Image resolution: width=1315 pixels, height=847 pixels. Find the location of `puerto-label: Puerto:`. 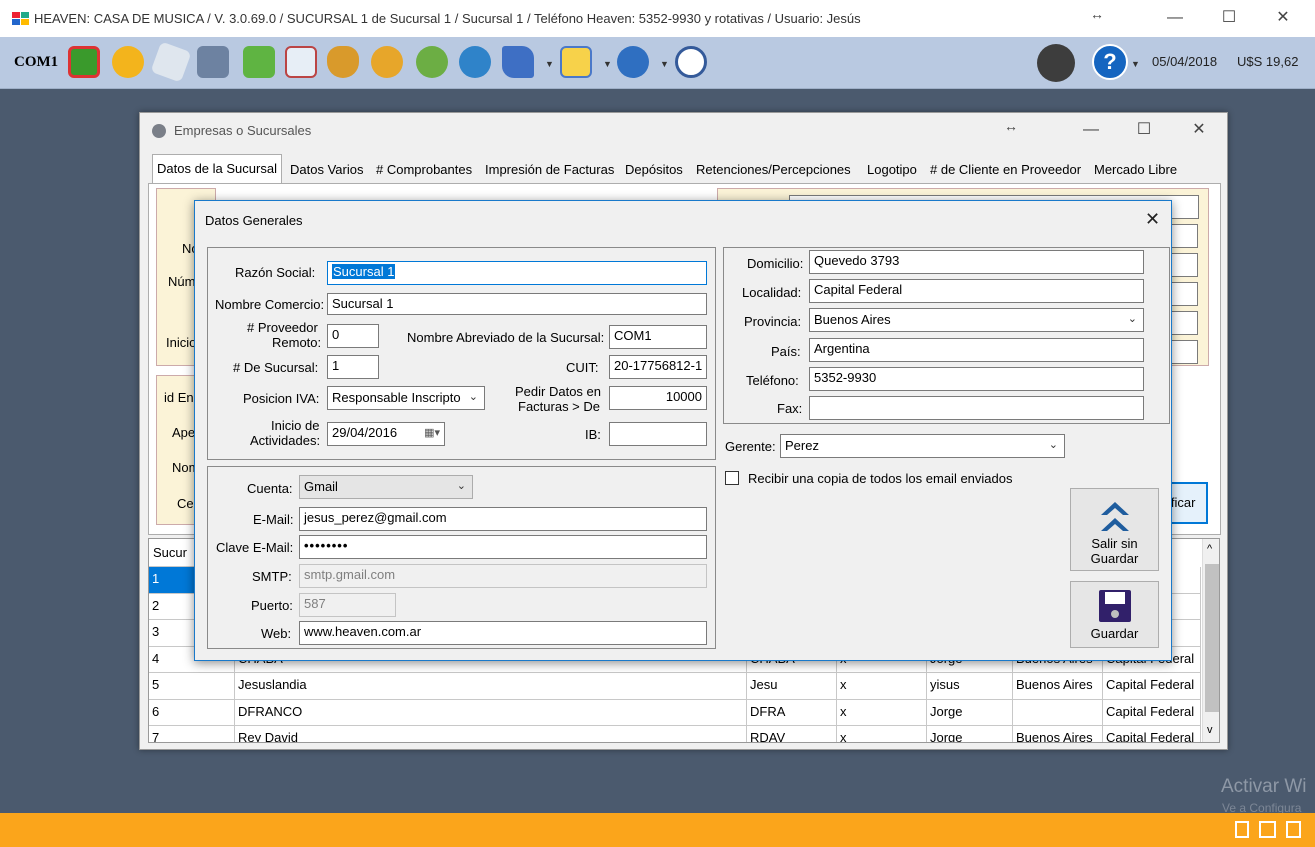

puerto-label: Puerto: is located at coordinates (272, 605).